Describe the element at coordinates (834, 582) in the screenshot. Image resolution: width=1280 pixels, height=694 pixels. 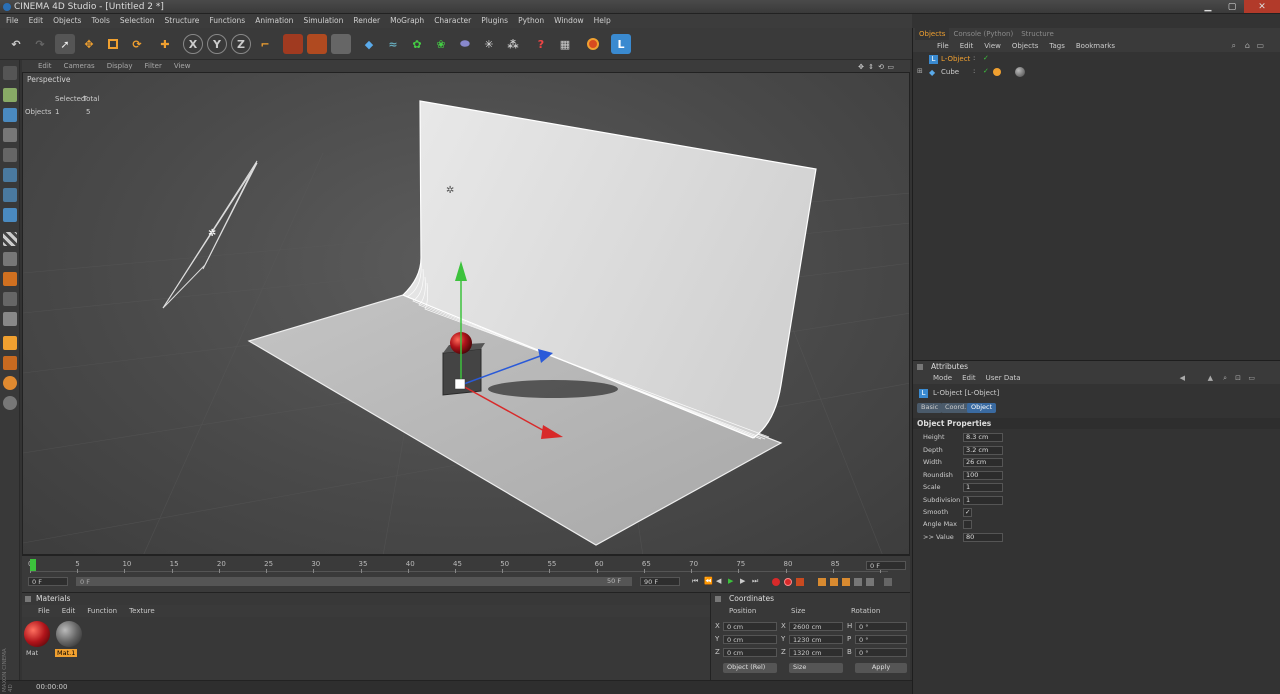
I see `scale-key-icon` at that location.